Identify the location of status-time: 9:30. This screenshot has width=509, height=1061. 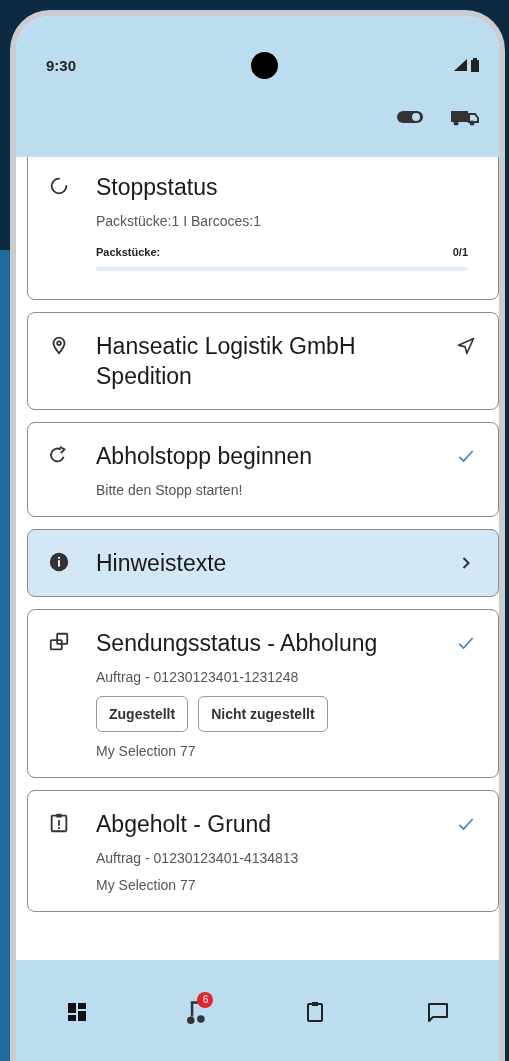
(61, 65).